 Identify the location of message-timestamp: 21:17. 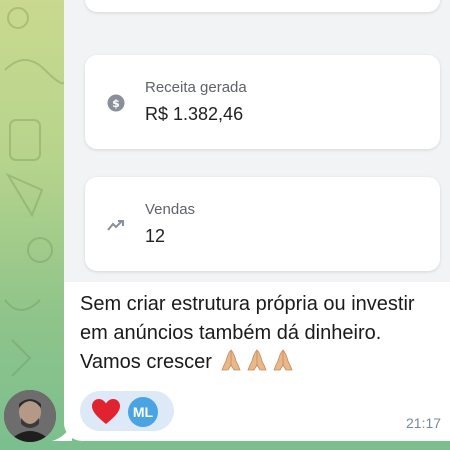
(424, 423).